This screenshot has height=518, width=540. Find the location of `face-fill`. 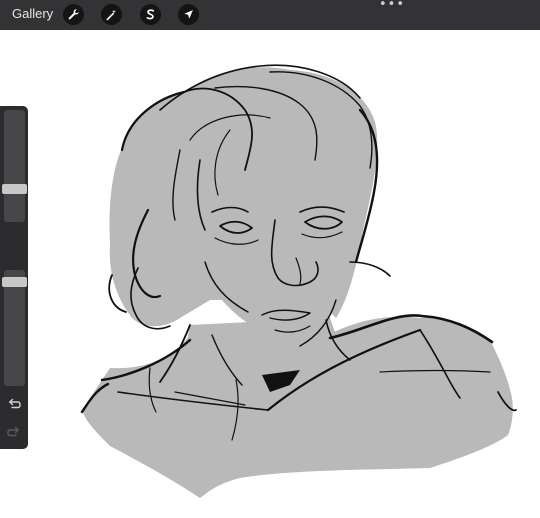

face-fill is located at coordinates (275, 254).